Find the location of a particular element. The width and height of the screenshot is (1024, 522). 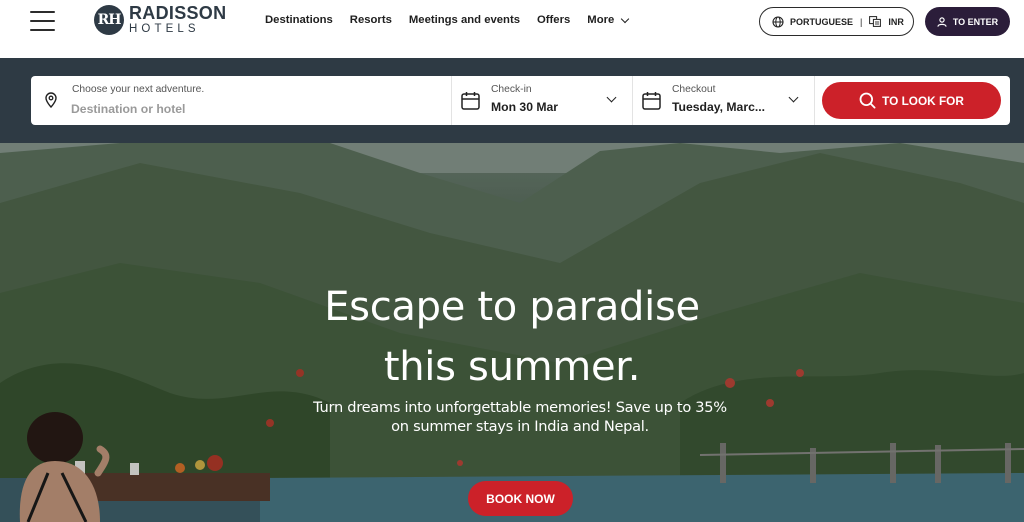

checkin-value: Mon 30 Mar is located at coordinates (525, 107).